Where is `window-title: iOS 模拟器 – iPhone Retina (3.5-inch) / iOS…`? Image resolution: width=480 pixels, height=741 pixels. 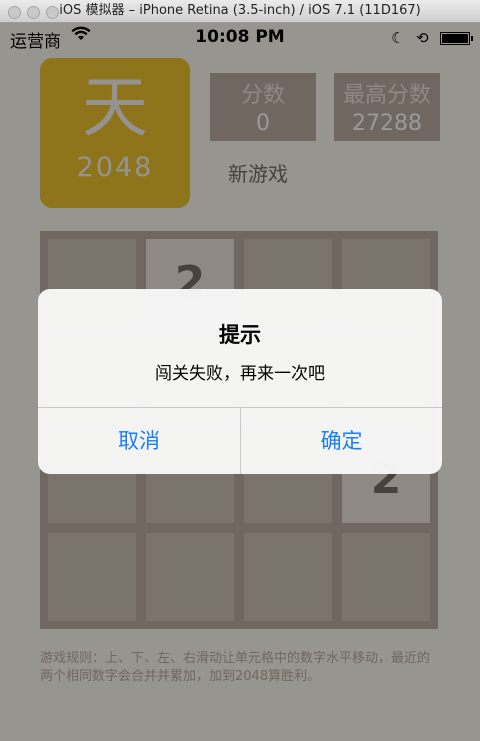
window-title: iOS 模拟器 – iPhone Retina (3.5-inch) / iOS… is located at coordinates (240, 10).